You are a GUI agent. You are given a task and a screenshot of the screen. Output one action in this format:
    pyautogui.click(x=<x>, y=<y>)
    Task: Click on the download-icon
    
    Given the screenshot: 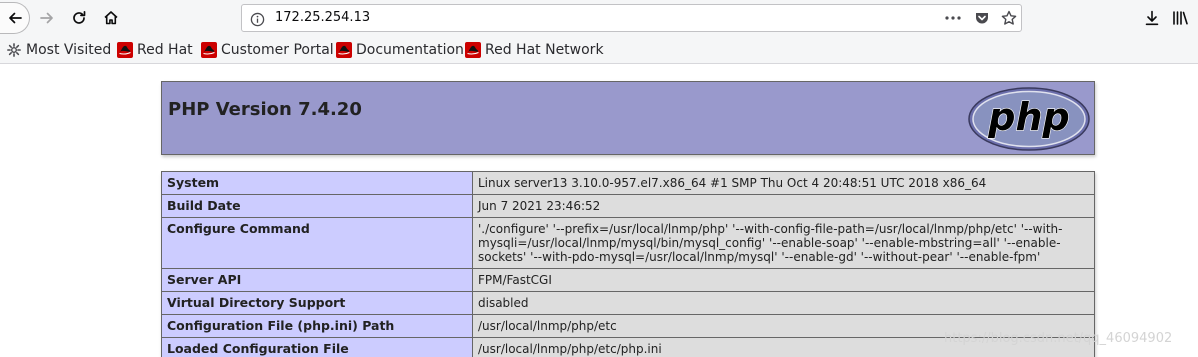 What is the action you would take?
    pyautogui.click(x=1152, y=18)
    